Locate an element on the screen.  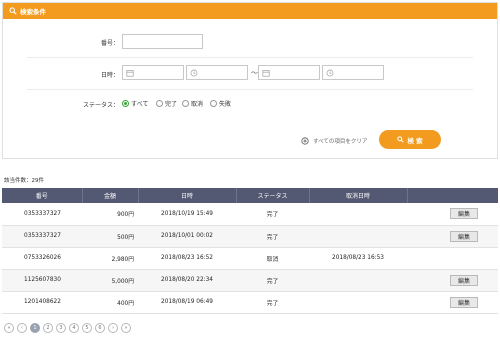
table-row: 1201408622 400円 2018/08/19 06:49 完了 編集 is located at coordinates (250, 302).